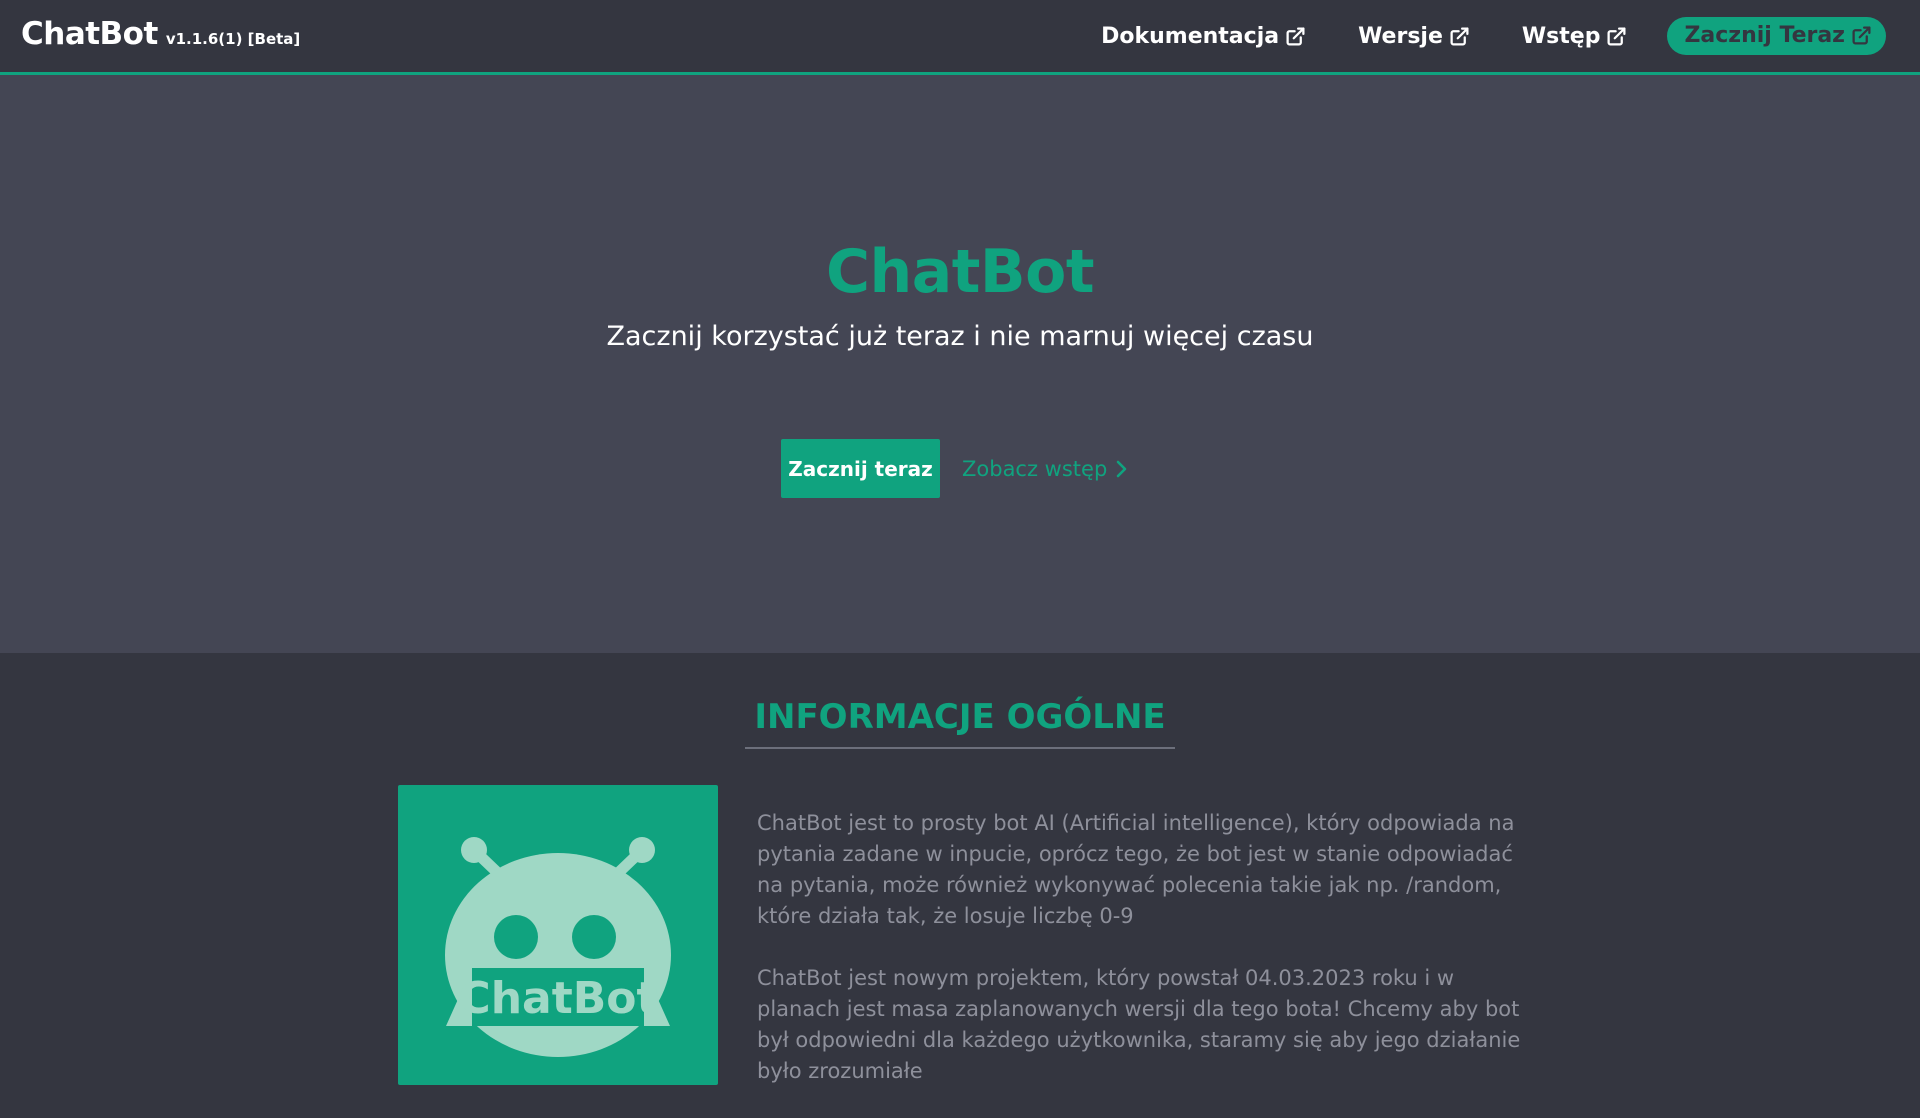 The width and height of the screenshot is (1920, 1118). What do you see at coordinates (1764, 35) in the screenshot?
I see `nav-link-label: Zacznij Teraz` at bounding box center [1764, 35].